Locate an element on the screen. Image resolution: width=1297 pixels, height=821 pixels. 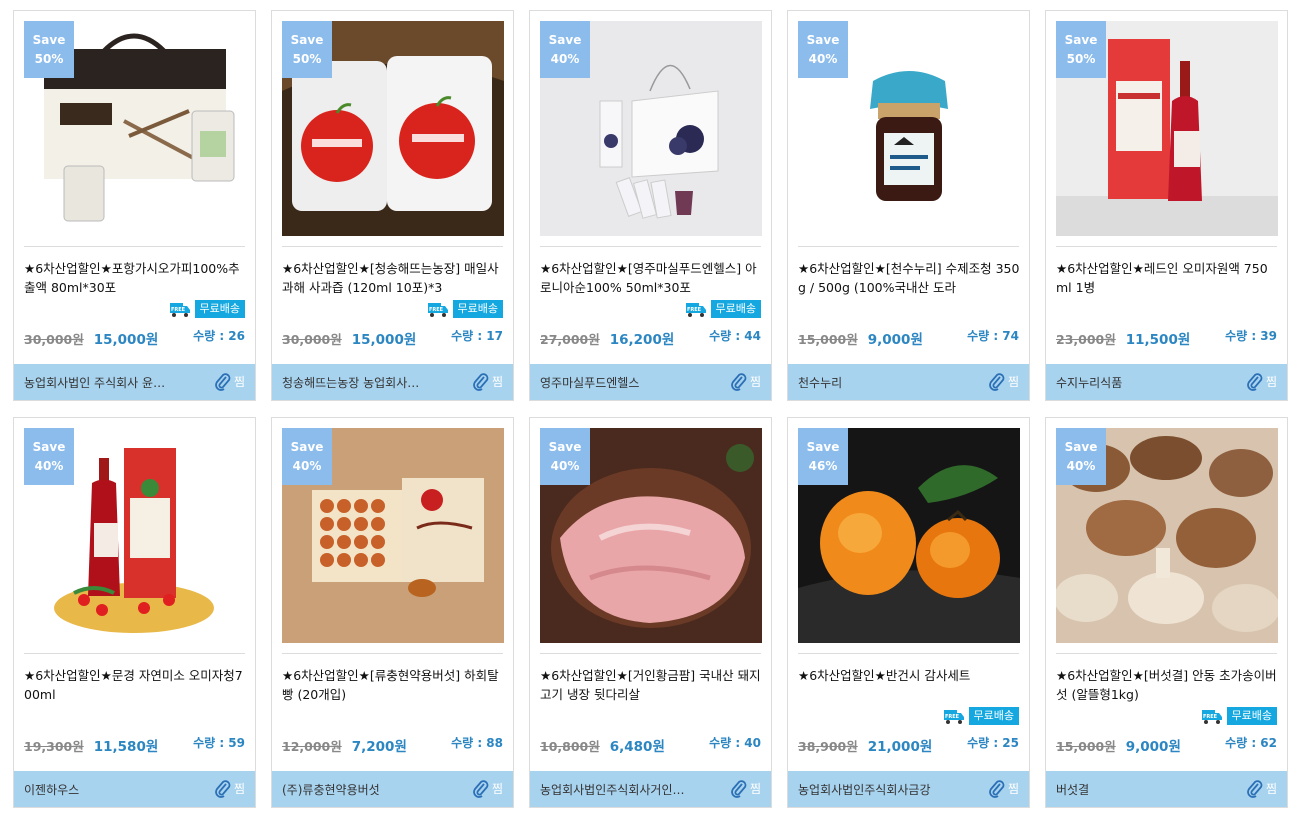
original-price: 30,000원 is located at coordinates (54, 339).